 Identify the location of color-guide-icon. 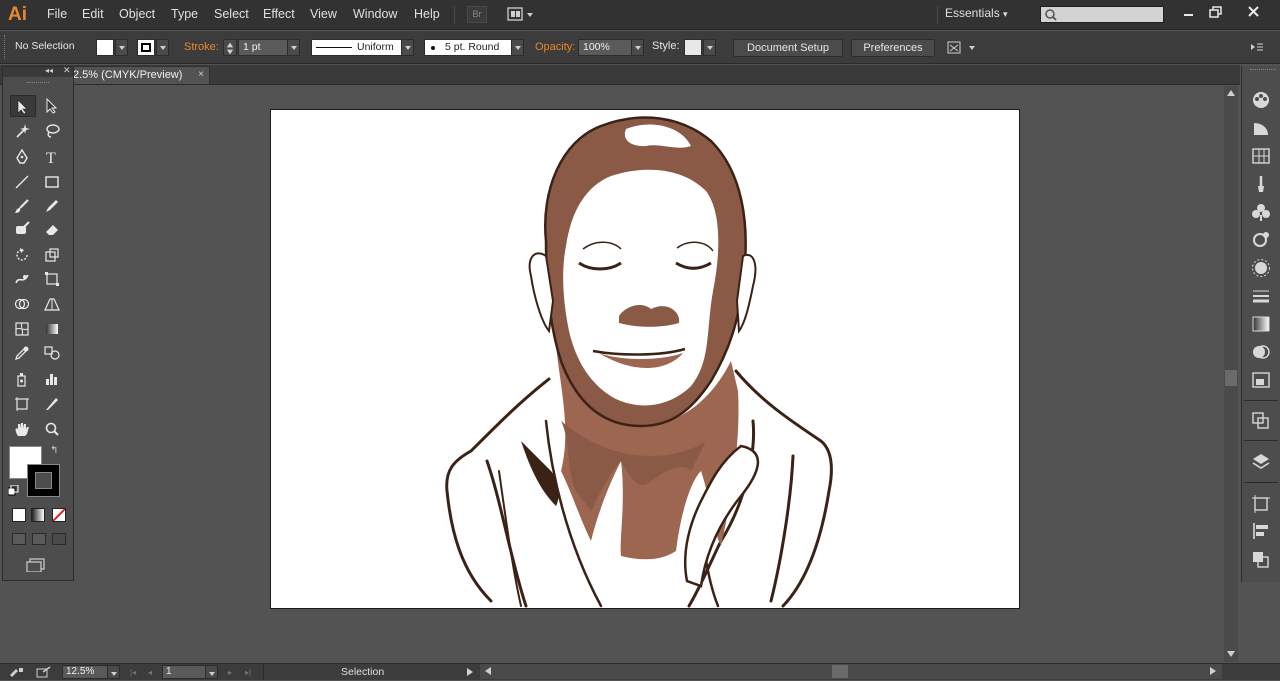
(1261, 128).